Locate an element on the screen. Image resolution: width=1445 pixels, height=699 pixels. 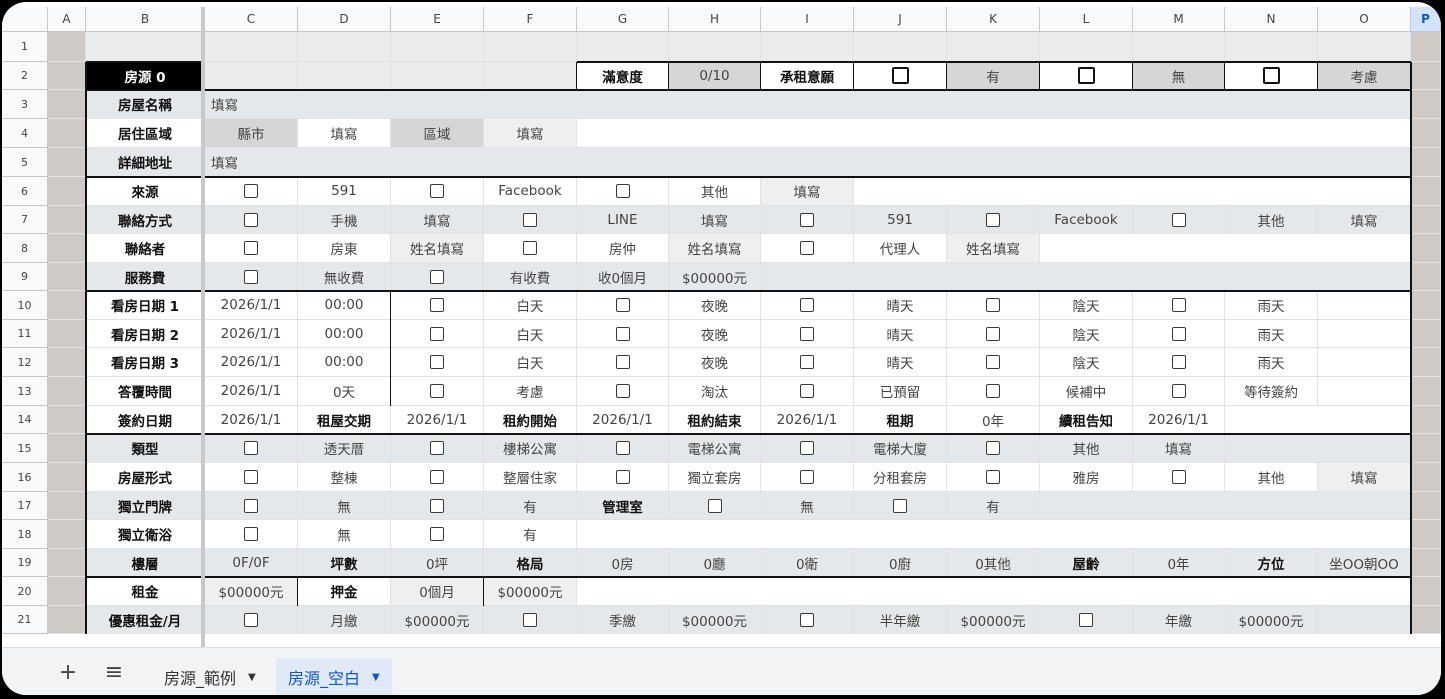
cell-k13 is located at coordinates (993, 391).